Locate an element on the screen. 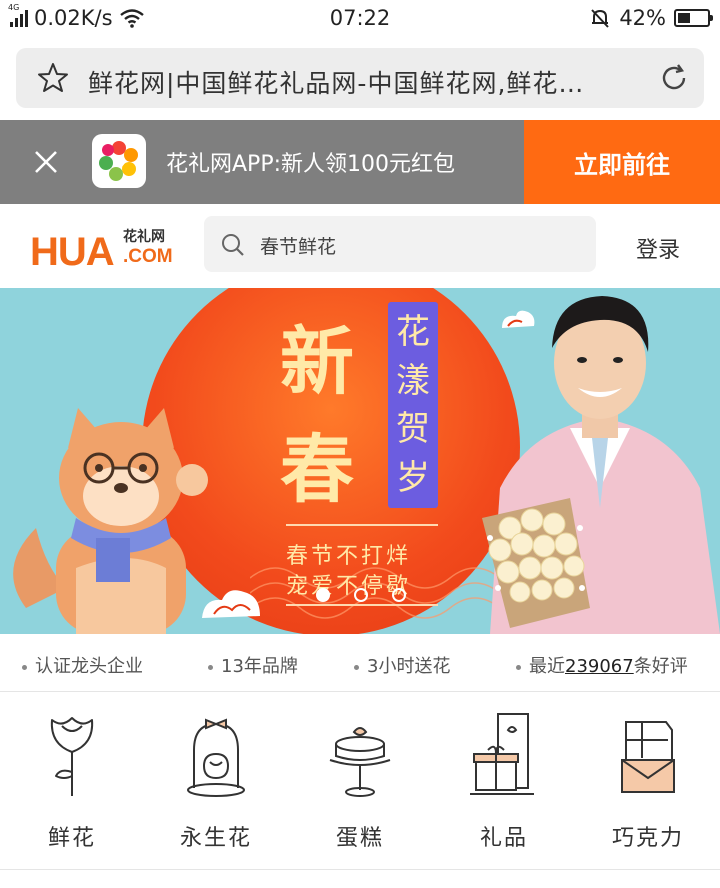 This screenshot has width=720, height=888. battery-percent: 42% is located at coordinates (642, 18).